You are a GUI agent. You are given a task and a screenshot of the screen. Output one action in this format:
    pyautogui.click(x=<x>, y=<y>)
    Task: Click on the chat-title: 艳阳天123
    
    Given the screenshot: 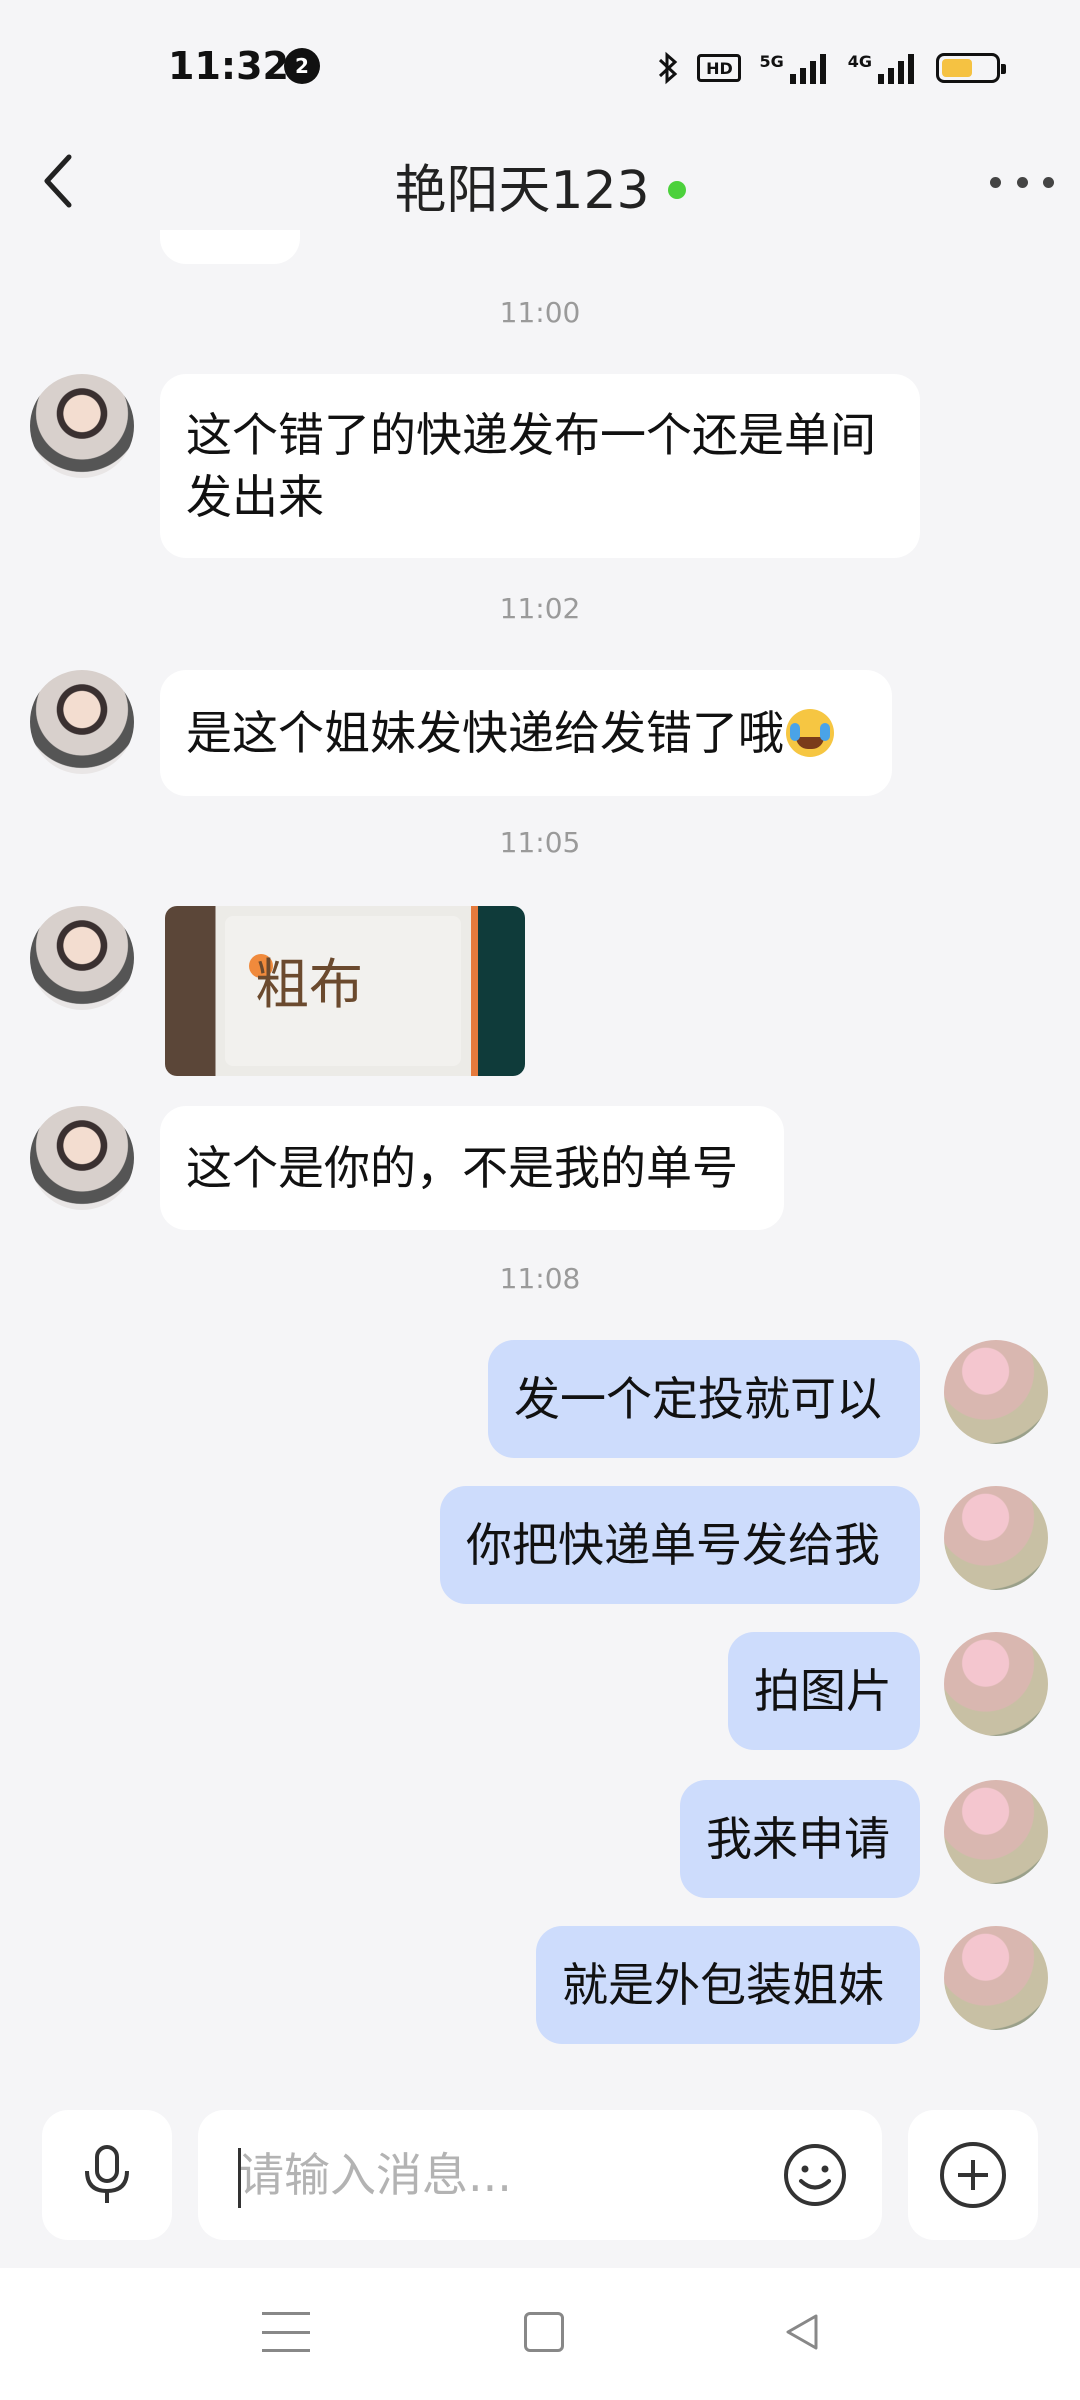 What is the action you would take?
    pyautogui.click(x=522, y=191)
    